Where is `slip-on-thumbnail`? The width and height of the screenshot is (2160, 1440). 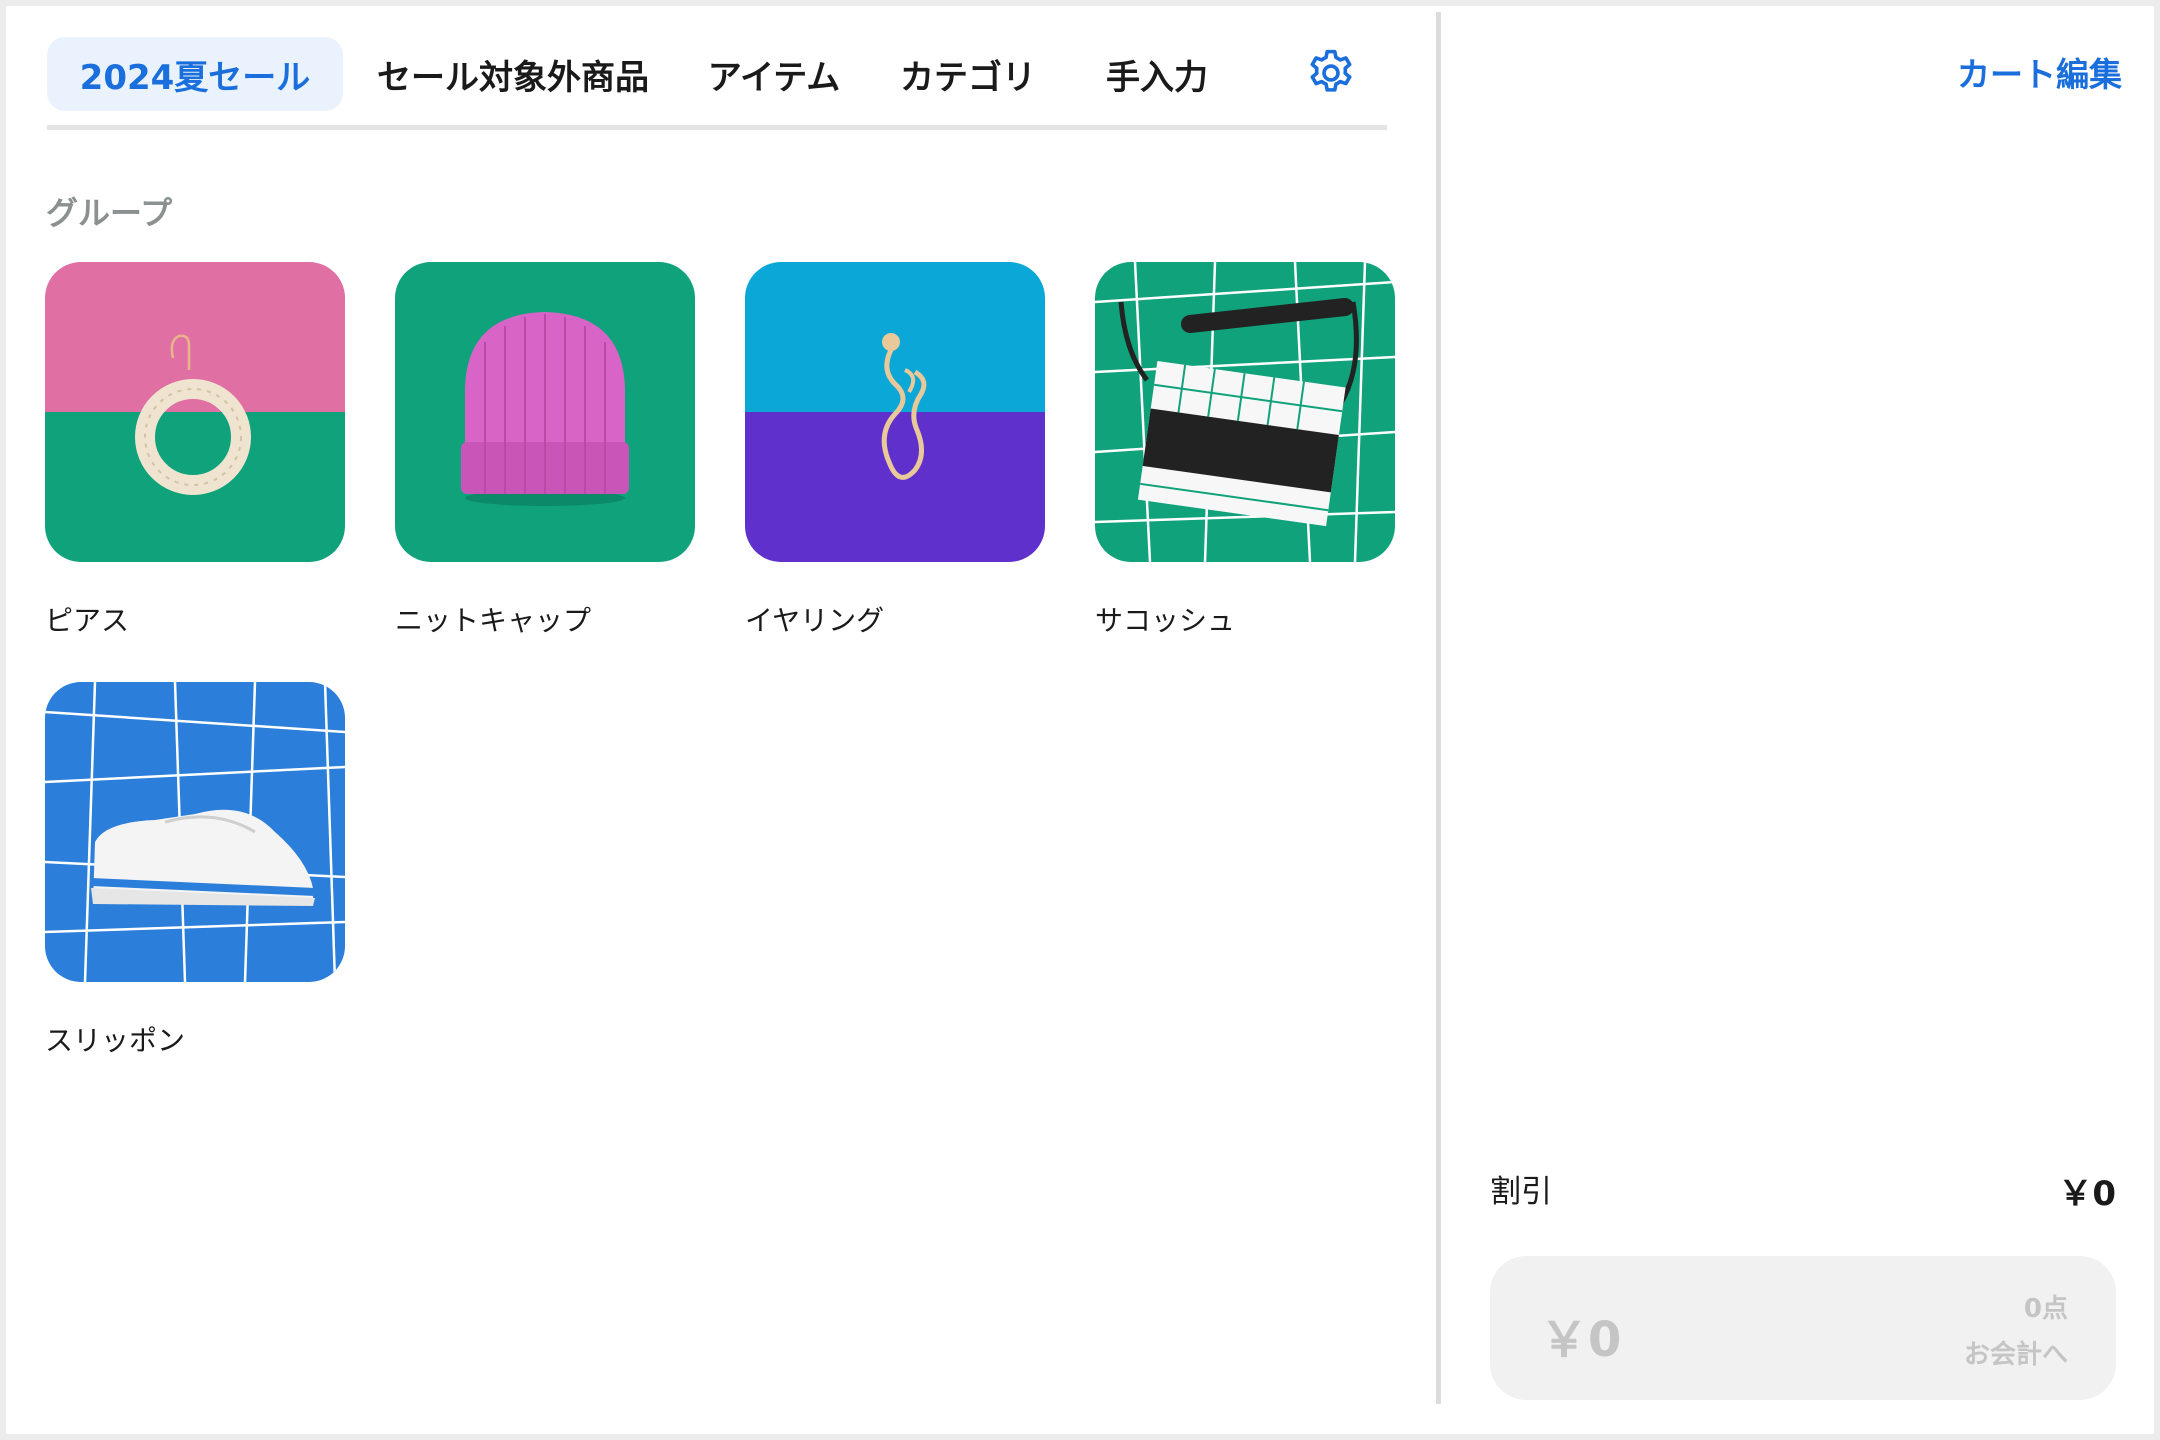
slip-on-thumbnail is located at coordinates (195, 832).